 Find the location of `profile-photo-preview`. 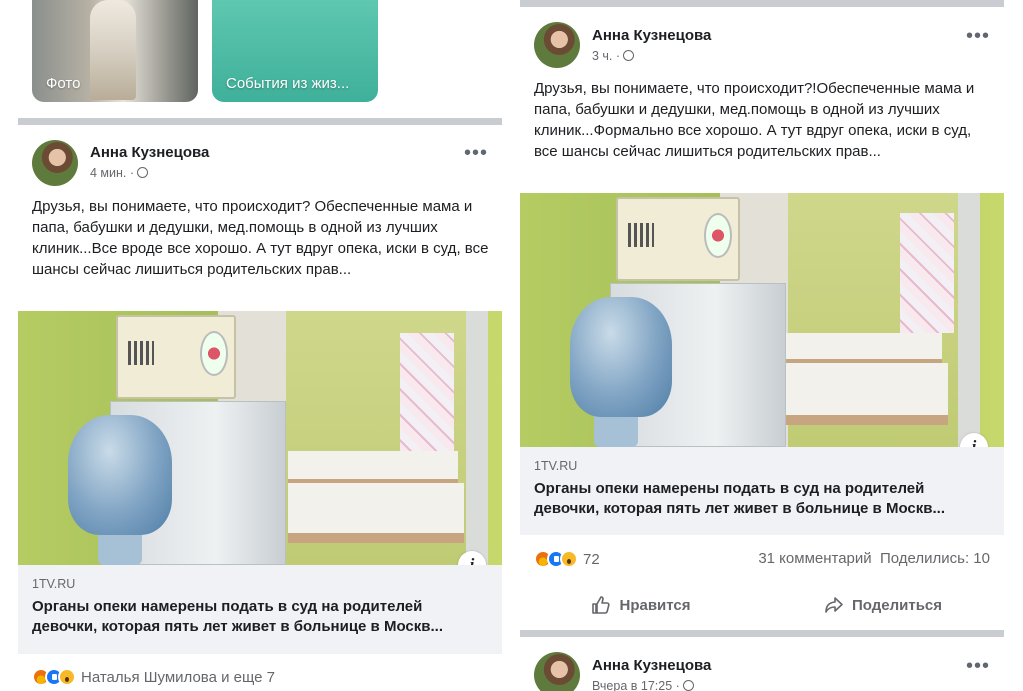

profile-photo-preview is located at coordinates (113, 50).